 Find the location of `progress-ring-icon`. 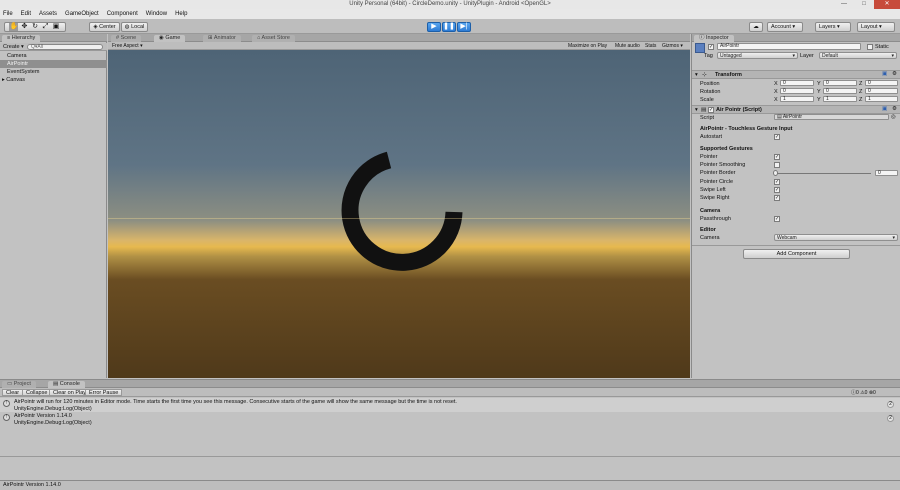

progress-ring-icon is located at coordinates (402, 211).